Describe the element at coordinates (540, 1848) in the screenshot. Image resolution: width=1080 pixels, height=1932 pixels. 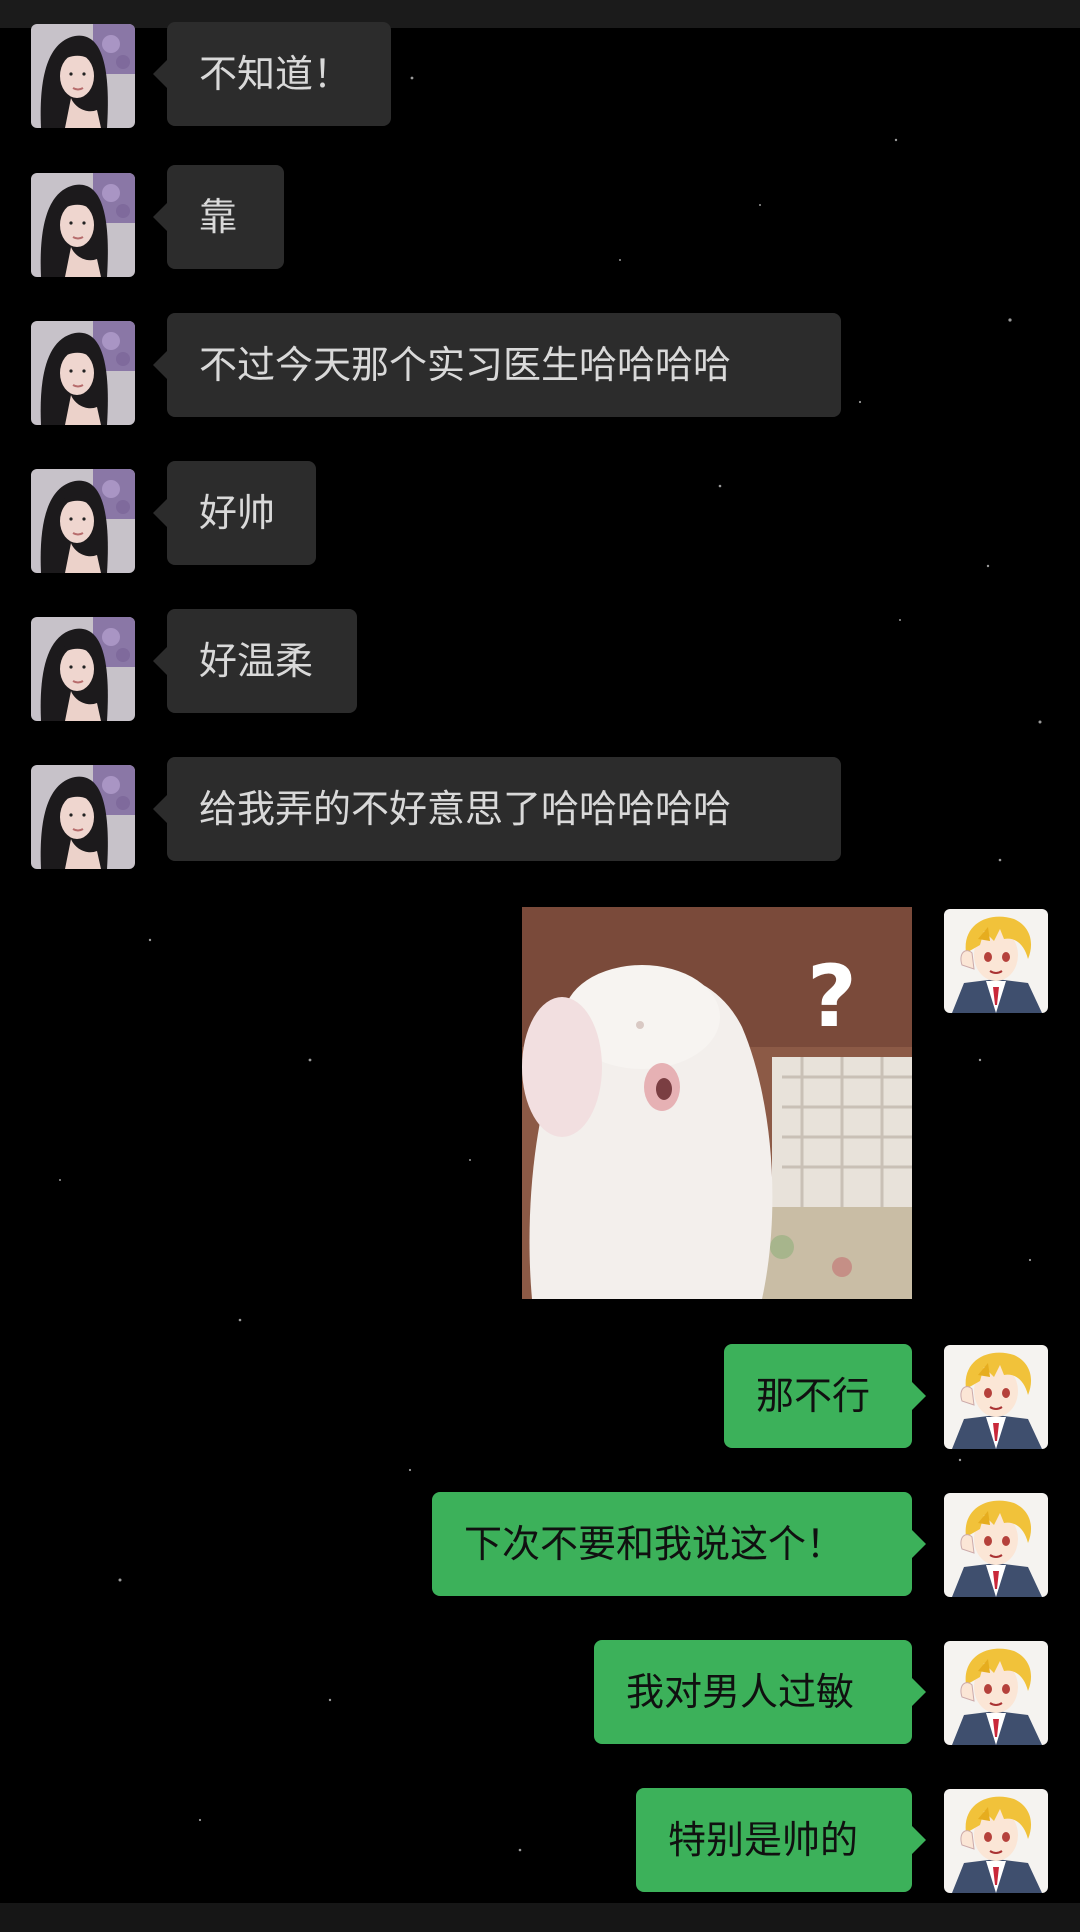
I see `chat-message-row: 特别是帅的` at that location.